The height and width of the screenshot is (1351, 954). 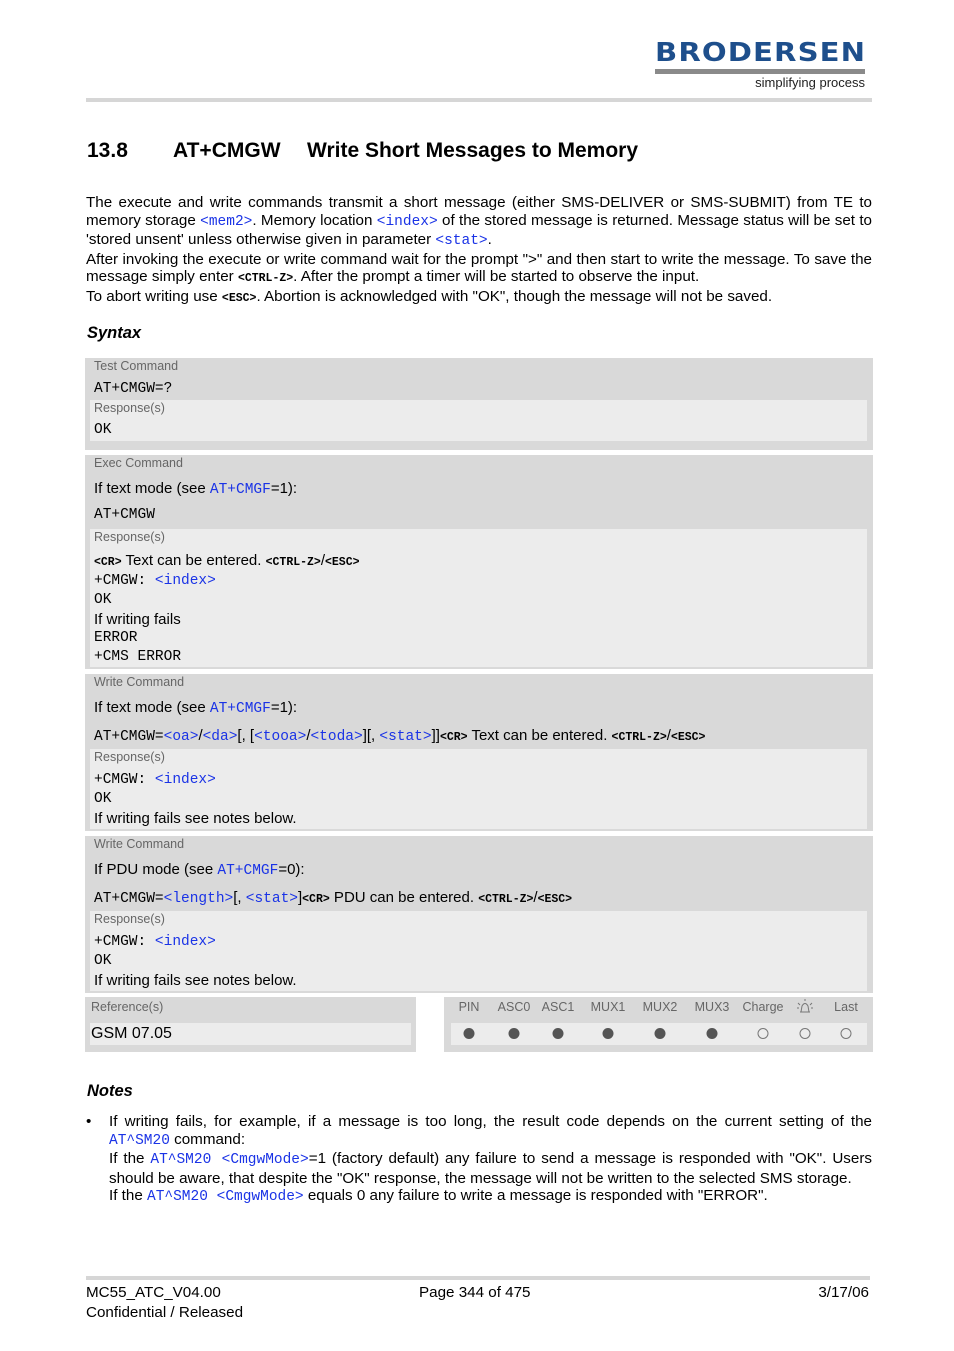 What do you see at coordinates (846, 1007) in the screenshot?
I see `availability-column-last: Last` at bounding box center [846, 1007].